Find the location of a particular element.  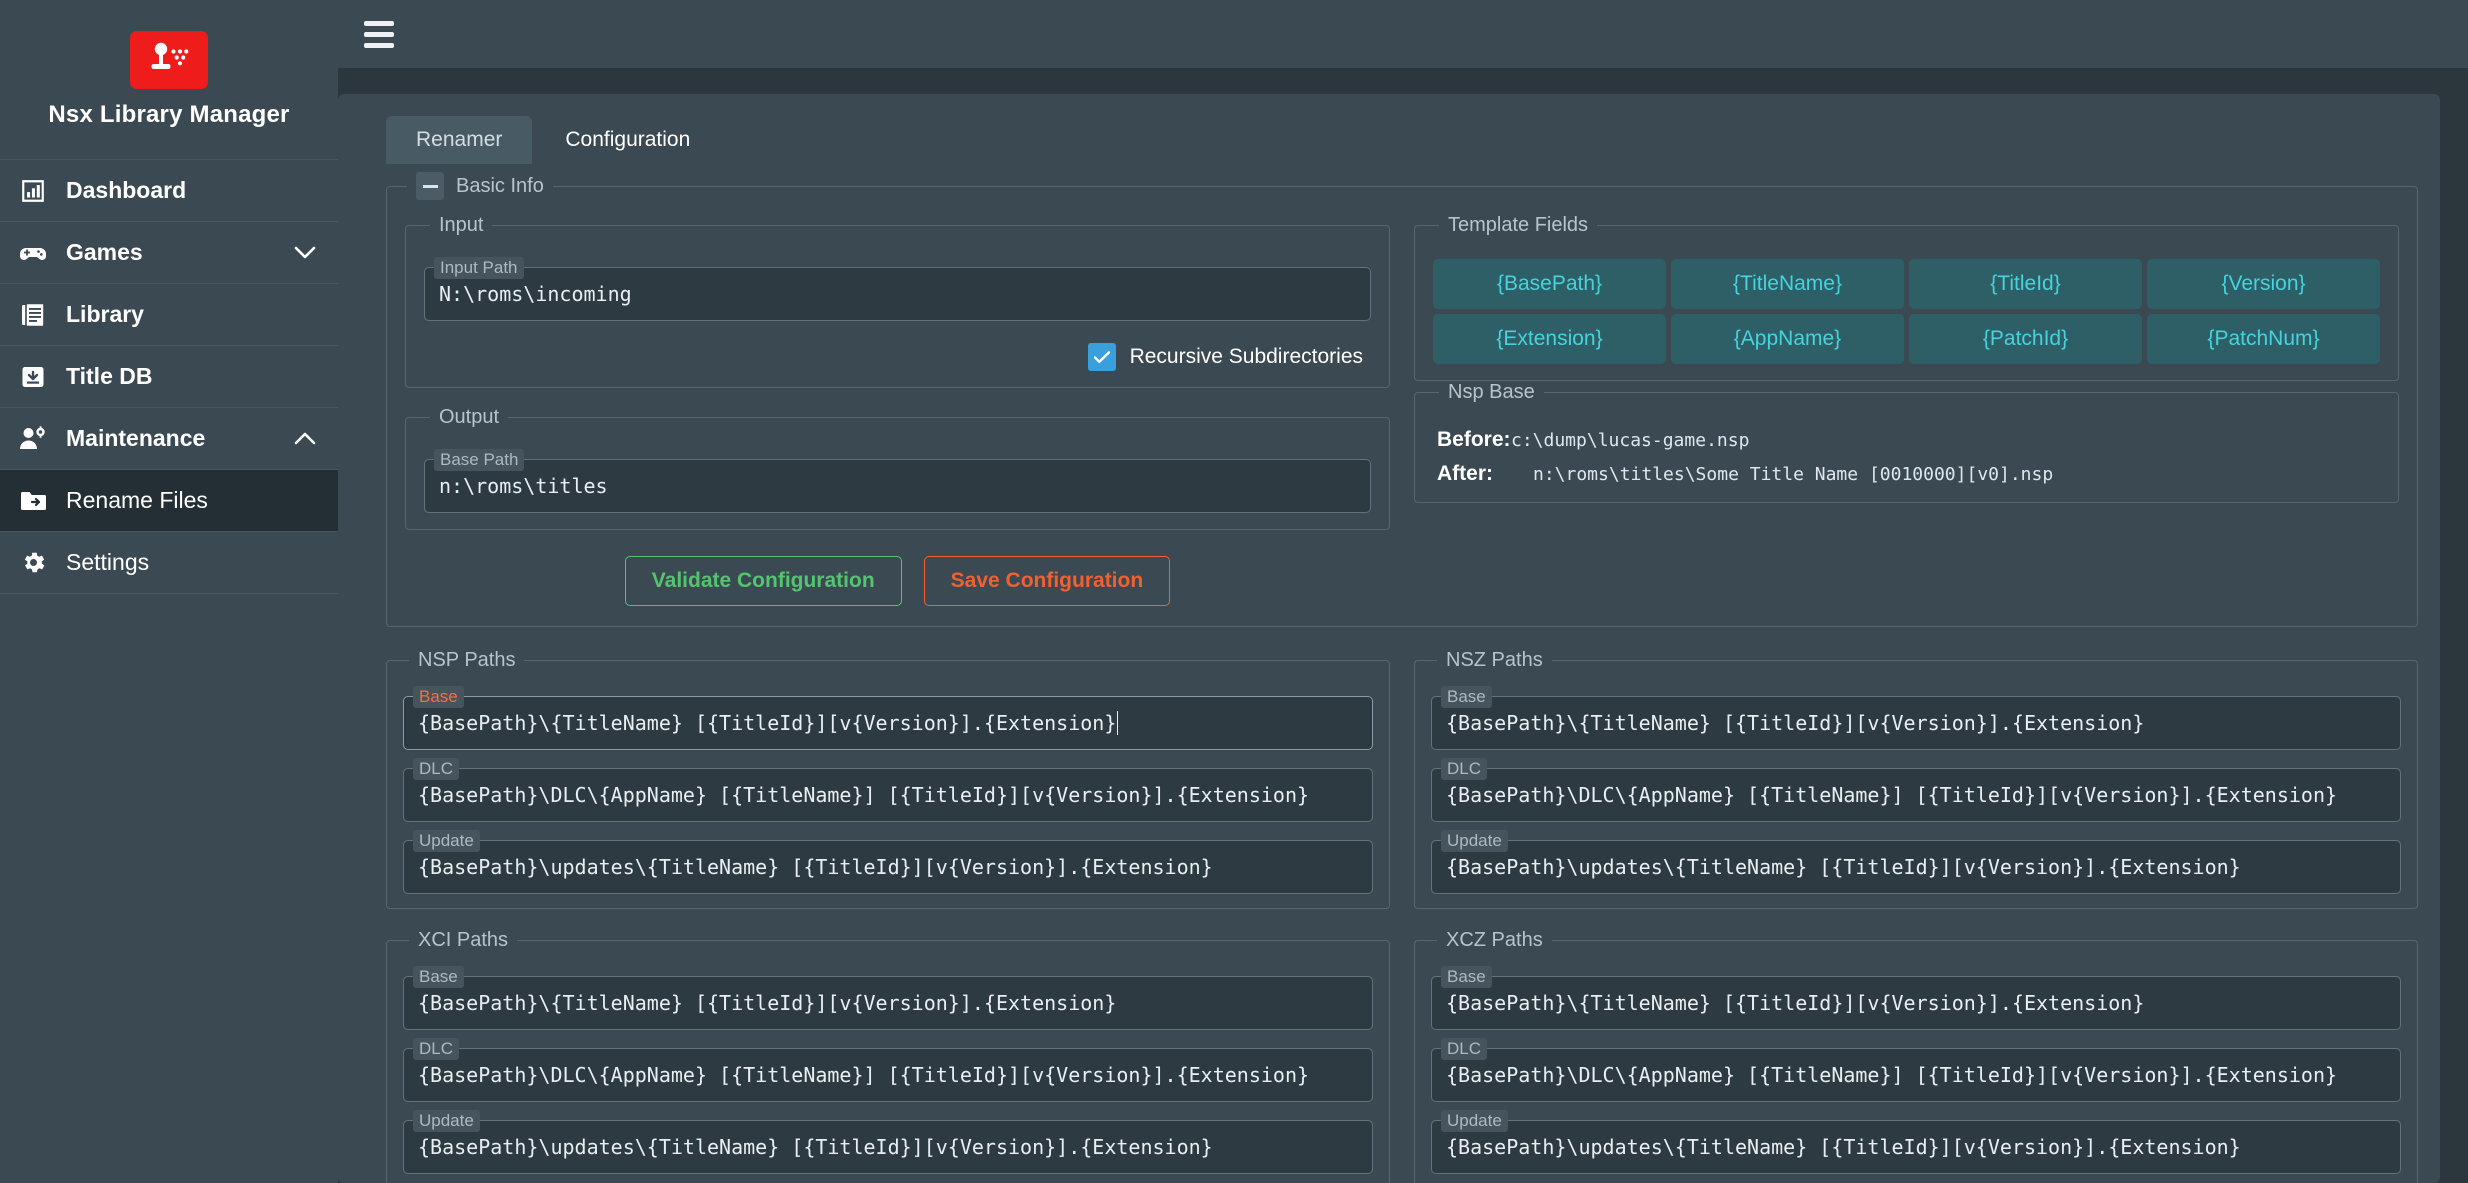

nsz-paths-legend: NSZ Paths is located at coordinates (1494, 660).